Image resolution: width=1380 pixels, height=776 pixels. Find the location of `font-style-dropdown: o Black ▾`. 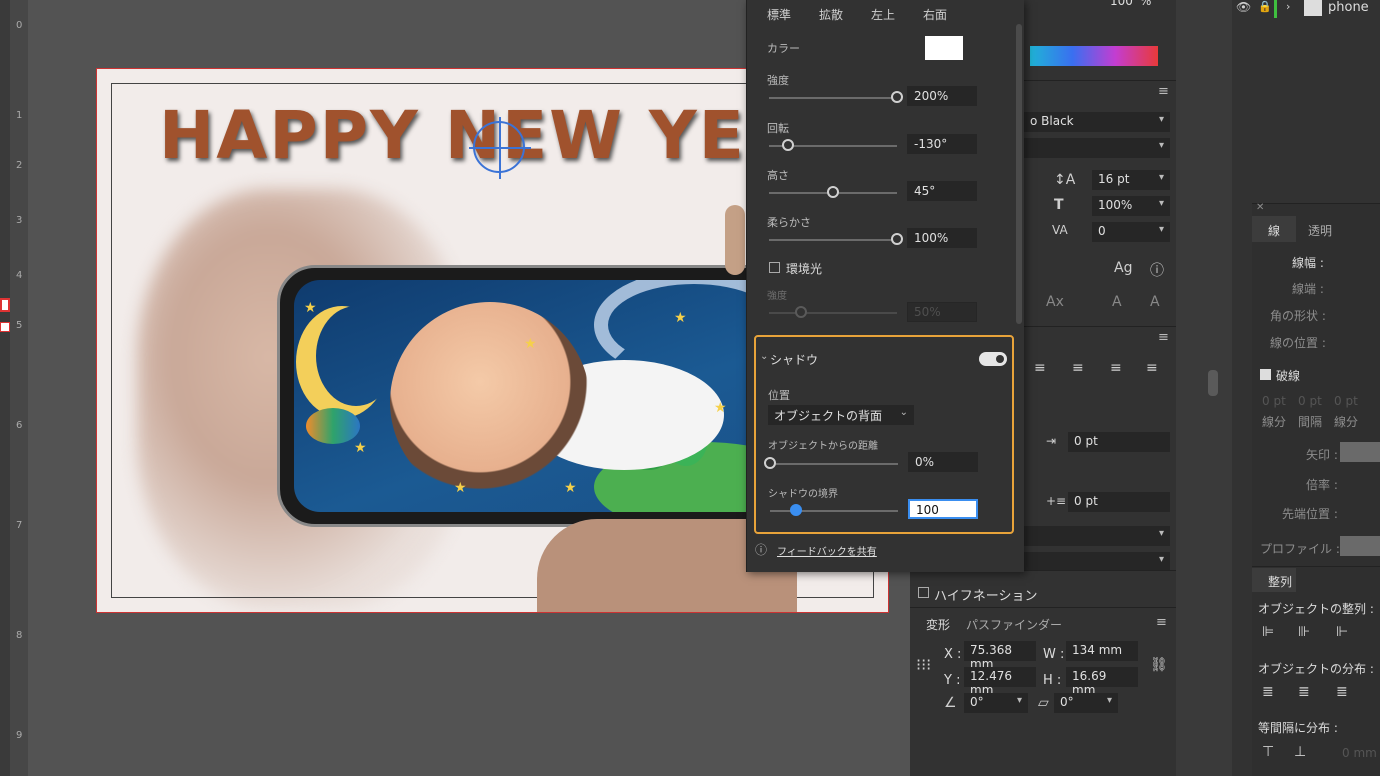

font-style-dropdown: o Black ▾ is located at coordinates (1097, 122).